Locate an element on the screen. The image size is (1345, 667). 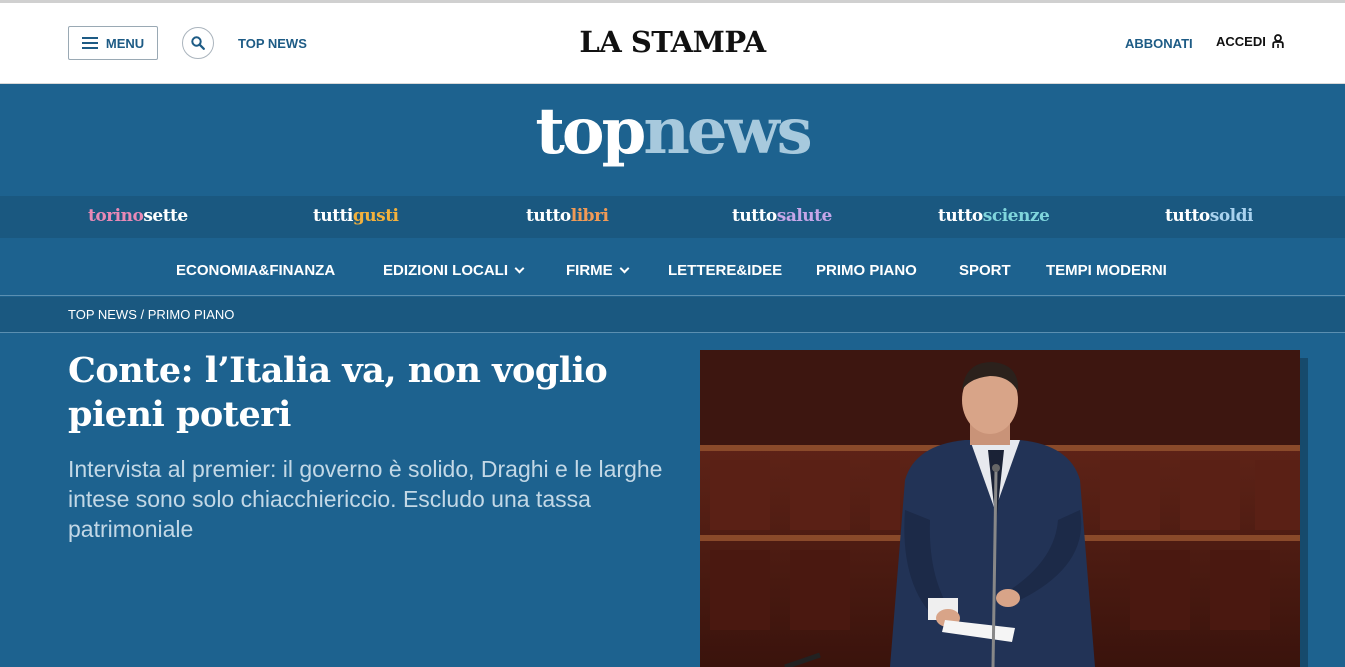
topnews-logo-news: news is located at coordinates (727, 131).